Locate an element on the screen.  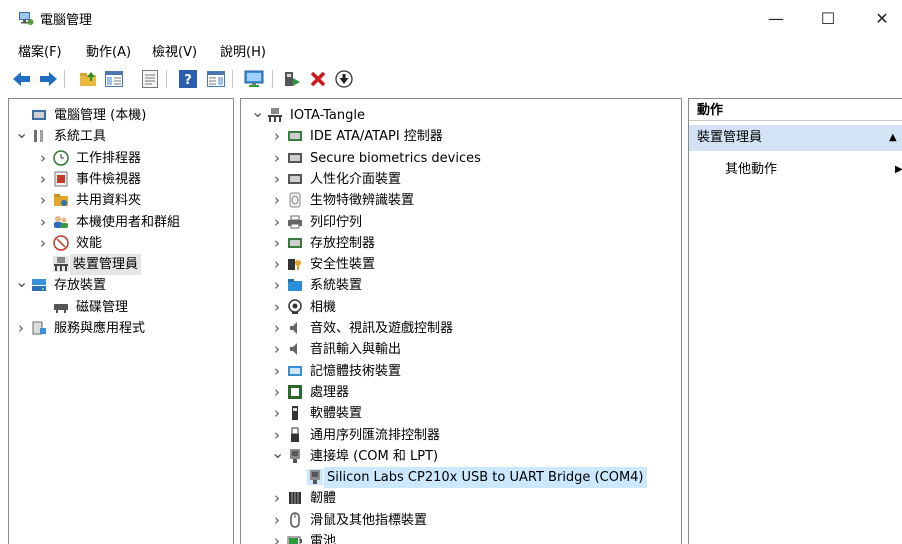
tree-item: › 軟體裝置 is located at coordinates (461, 413).